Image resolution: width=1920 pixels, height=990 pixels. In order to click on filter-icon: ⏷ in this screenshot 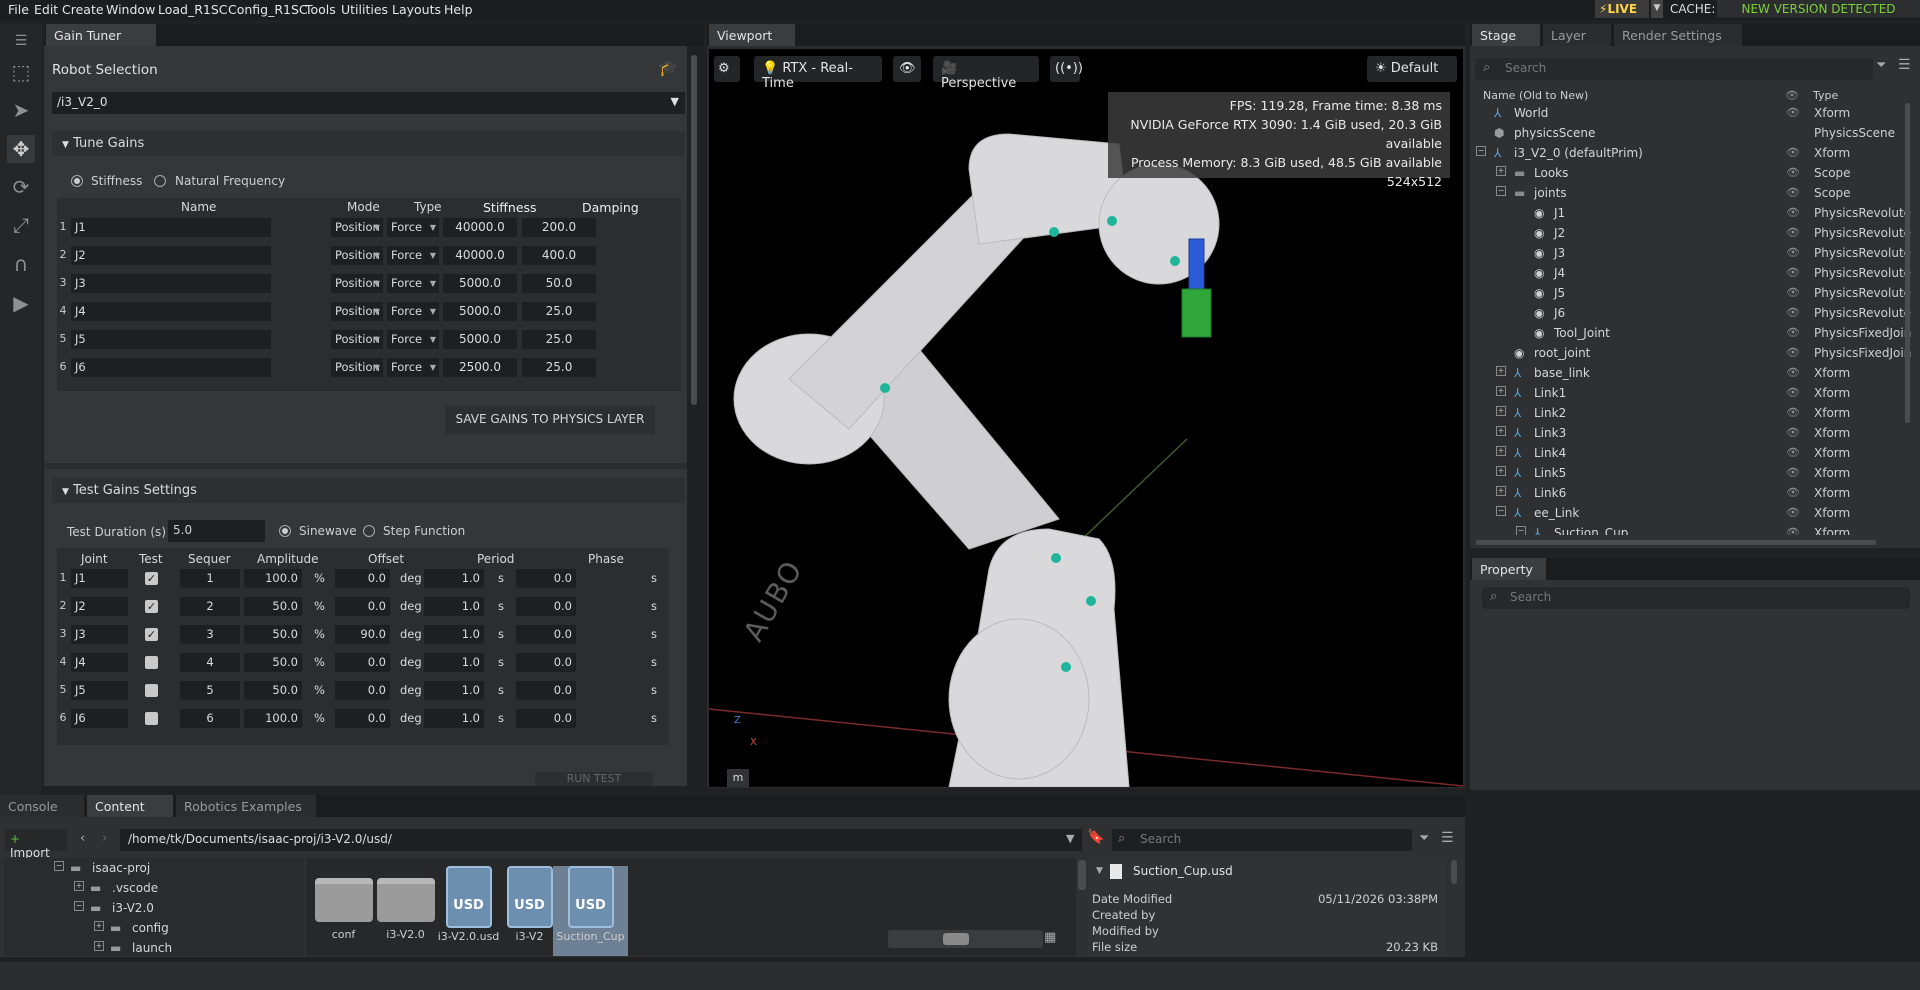, I will do `click(1881, 65)`.